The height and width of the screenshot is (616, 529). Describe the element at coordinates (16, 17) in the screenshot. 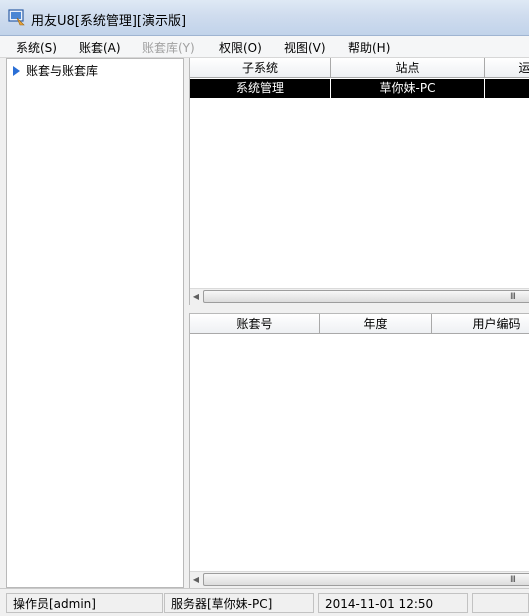

I see `u8-app-icon` at that location.